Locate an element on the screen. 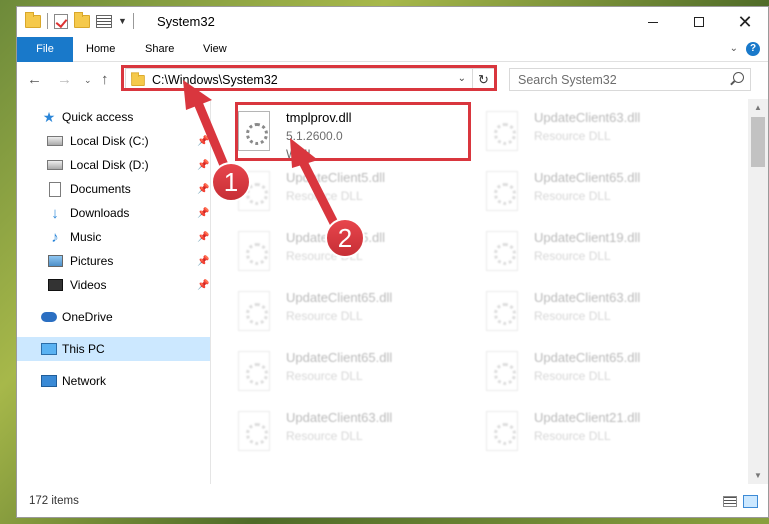 This screenshot has height=524, width=769. quick-access-toolbar: ▼ is located at coordinates (79, 20).